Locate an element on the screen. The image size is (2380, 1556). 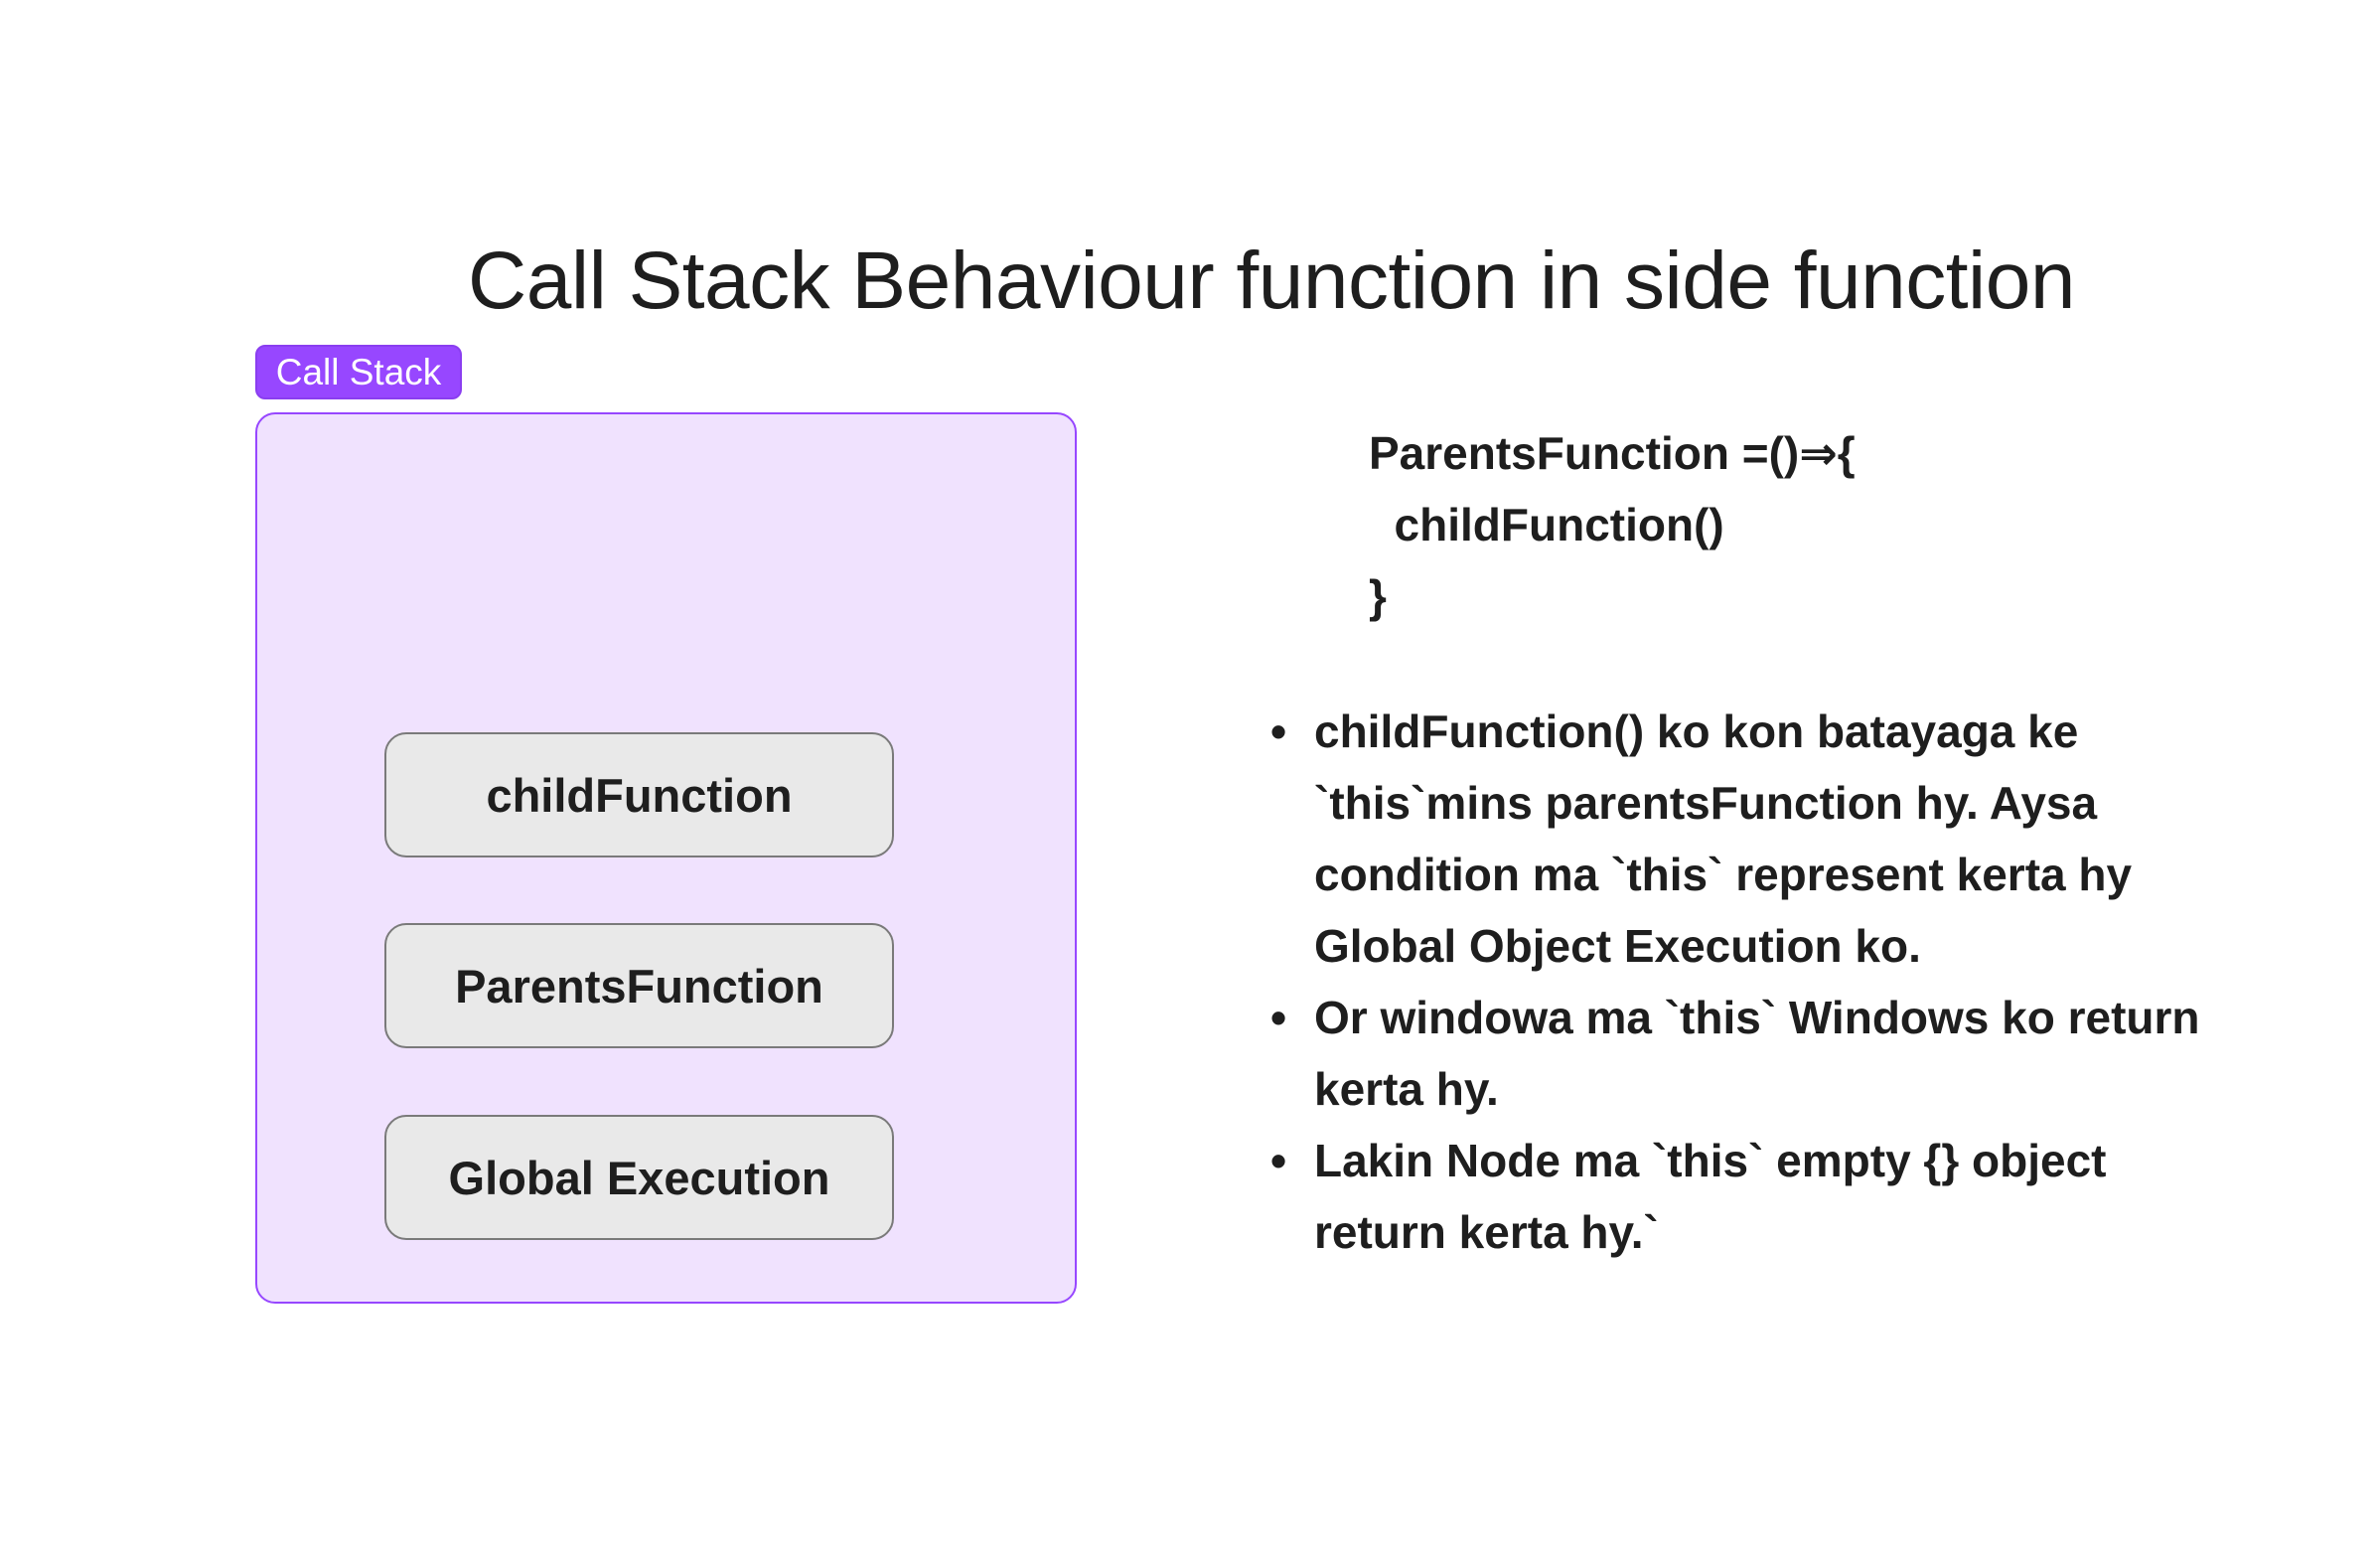
code-line: childFunction() is located at coordinates (1546, 524).